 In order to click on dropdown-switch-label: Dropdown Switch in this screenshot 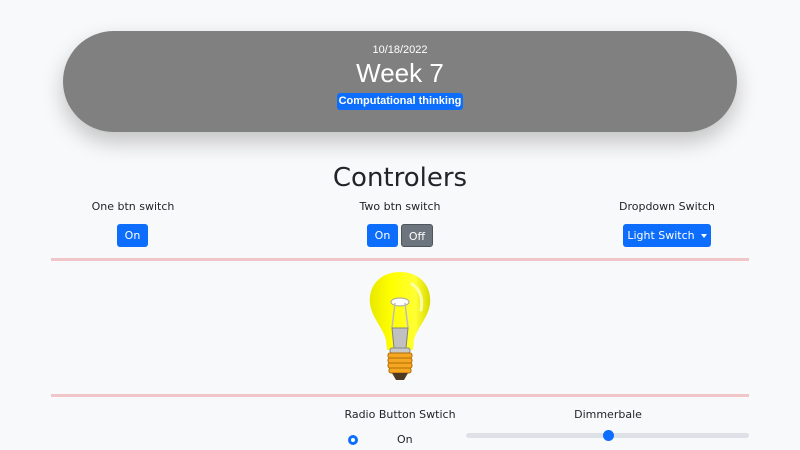, I will do `click(666, 206)`.